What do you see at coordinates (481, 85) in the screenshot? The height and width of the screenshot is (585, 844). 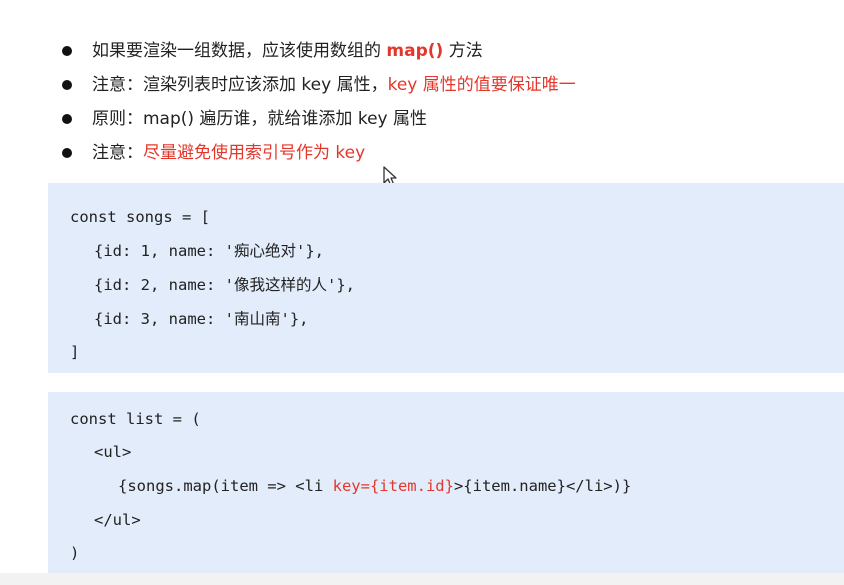 I see `bullet-2-key-unique: key 属性的值要保证唯一` at bounding box center [481, 85].